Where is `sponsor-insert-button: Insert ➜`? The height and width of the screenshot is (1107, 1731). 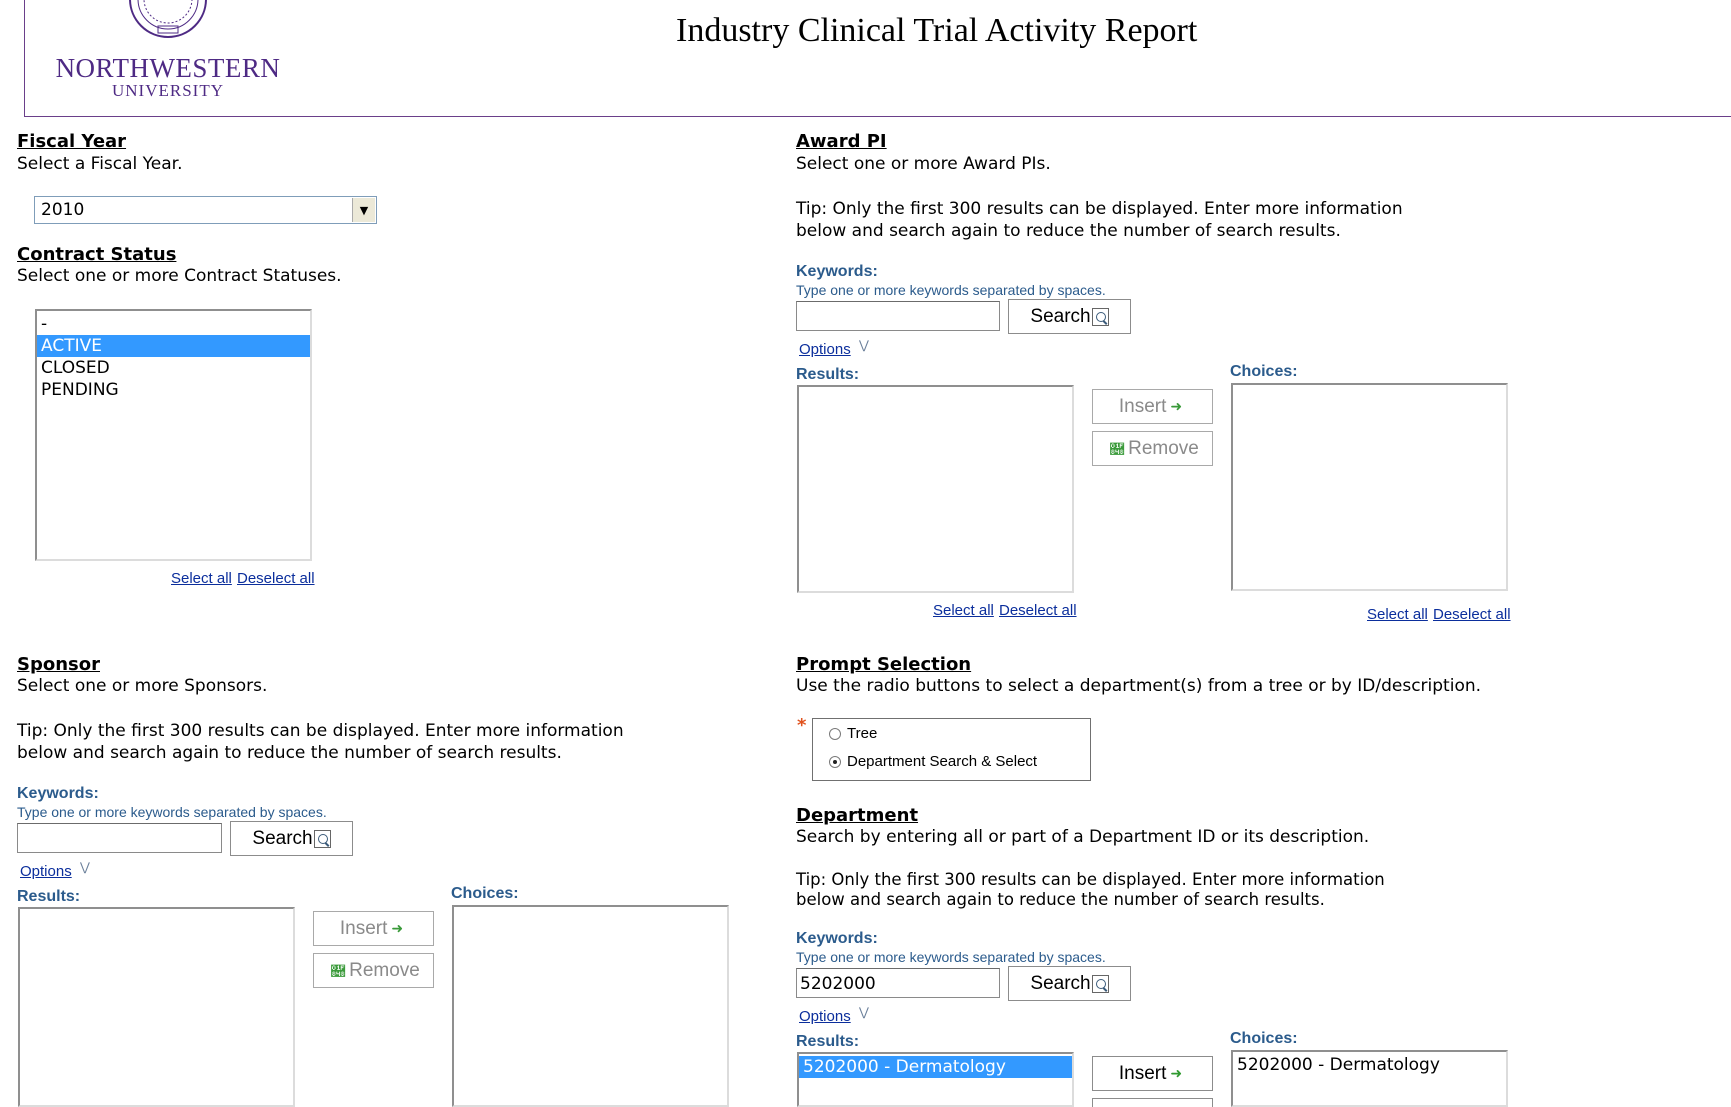
sponsor-insert-button: Insert ➜ is located at coordinates (373, 928).